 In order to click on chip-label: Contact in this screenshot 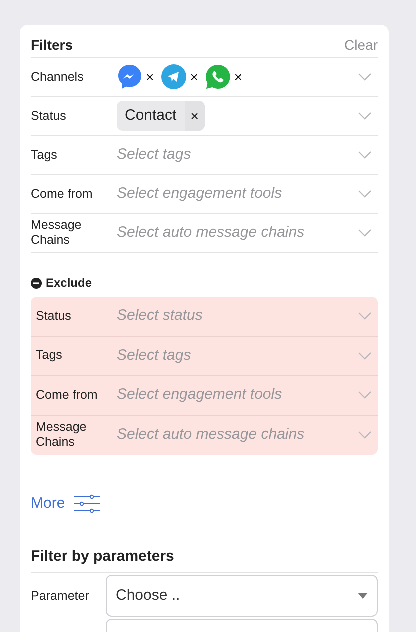, I will do `click(151, 116)`.